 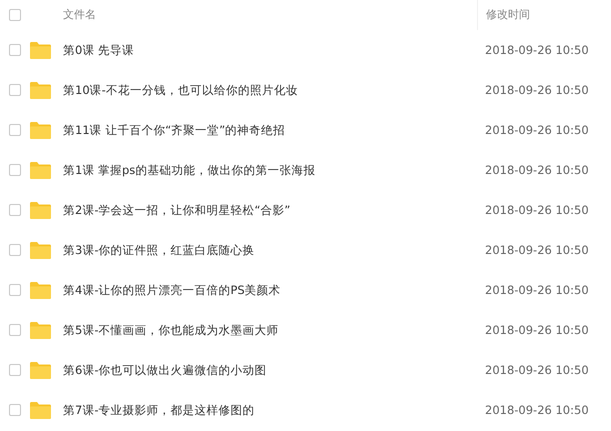 I want to click on file-name: 第2课-学会这一招，让你和明星轻松“合影”, so click(x=270, y=210).